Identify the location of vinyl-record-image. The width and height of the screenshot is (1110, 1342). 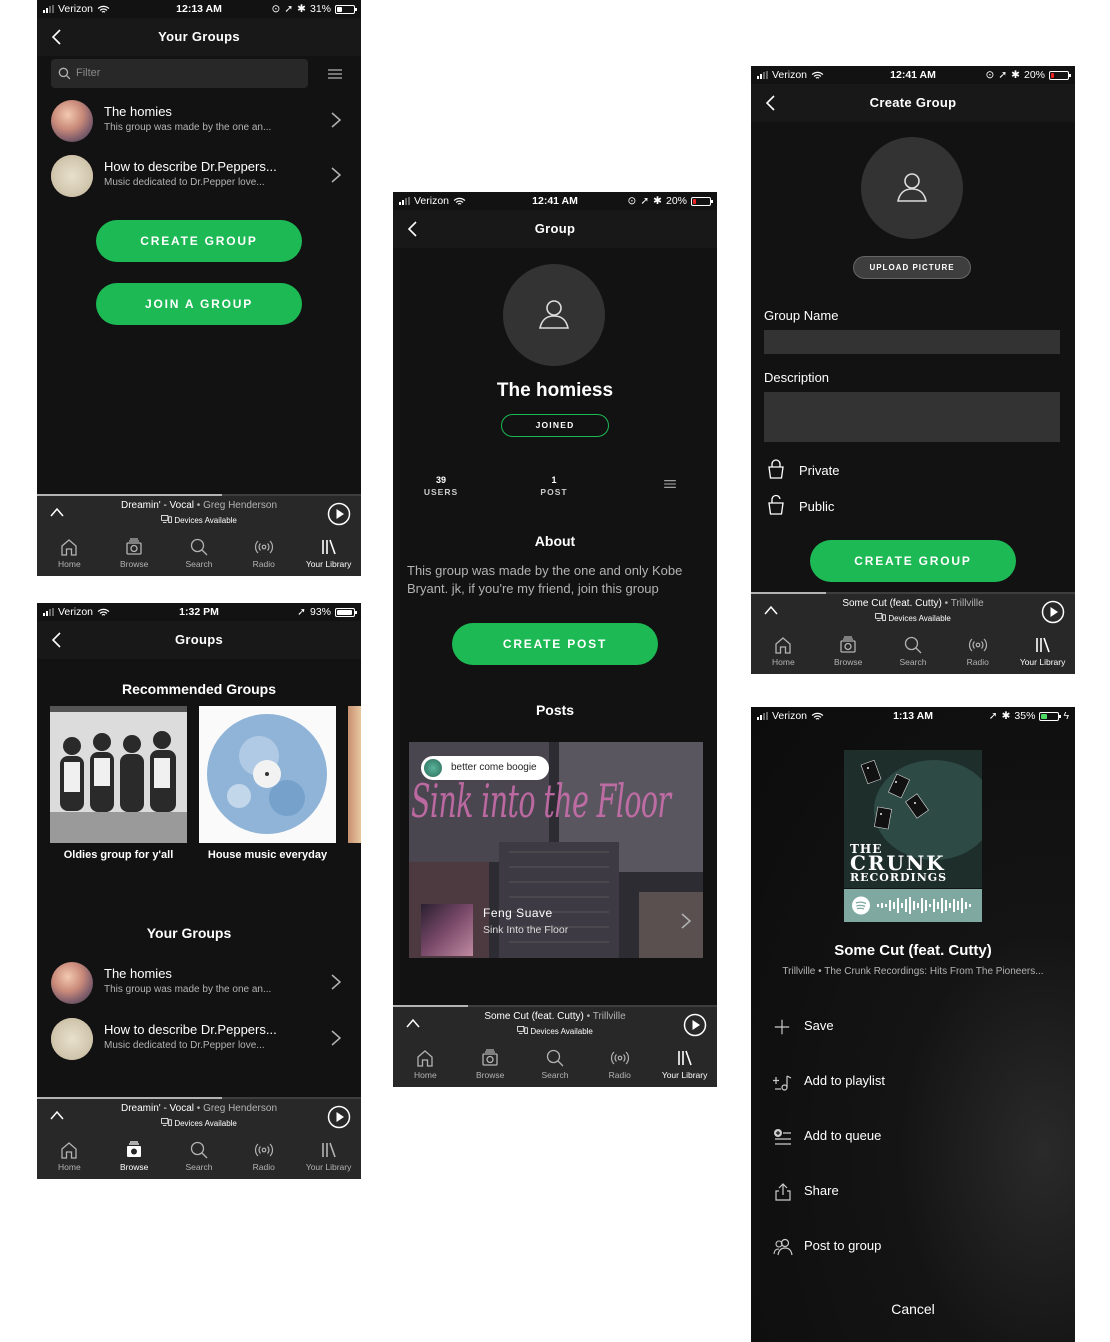
(267, 774).